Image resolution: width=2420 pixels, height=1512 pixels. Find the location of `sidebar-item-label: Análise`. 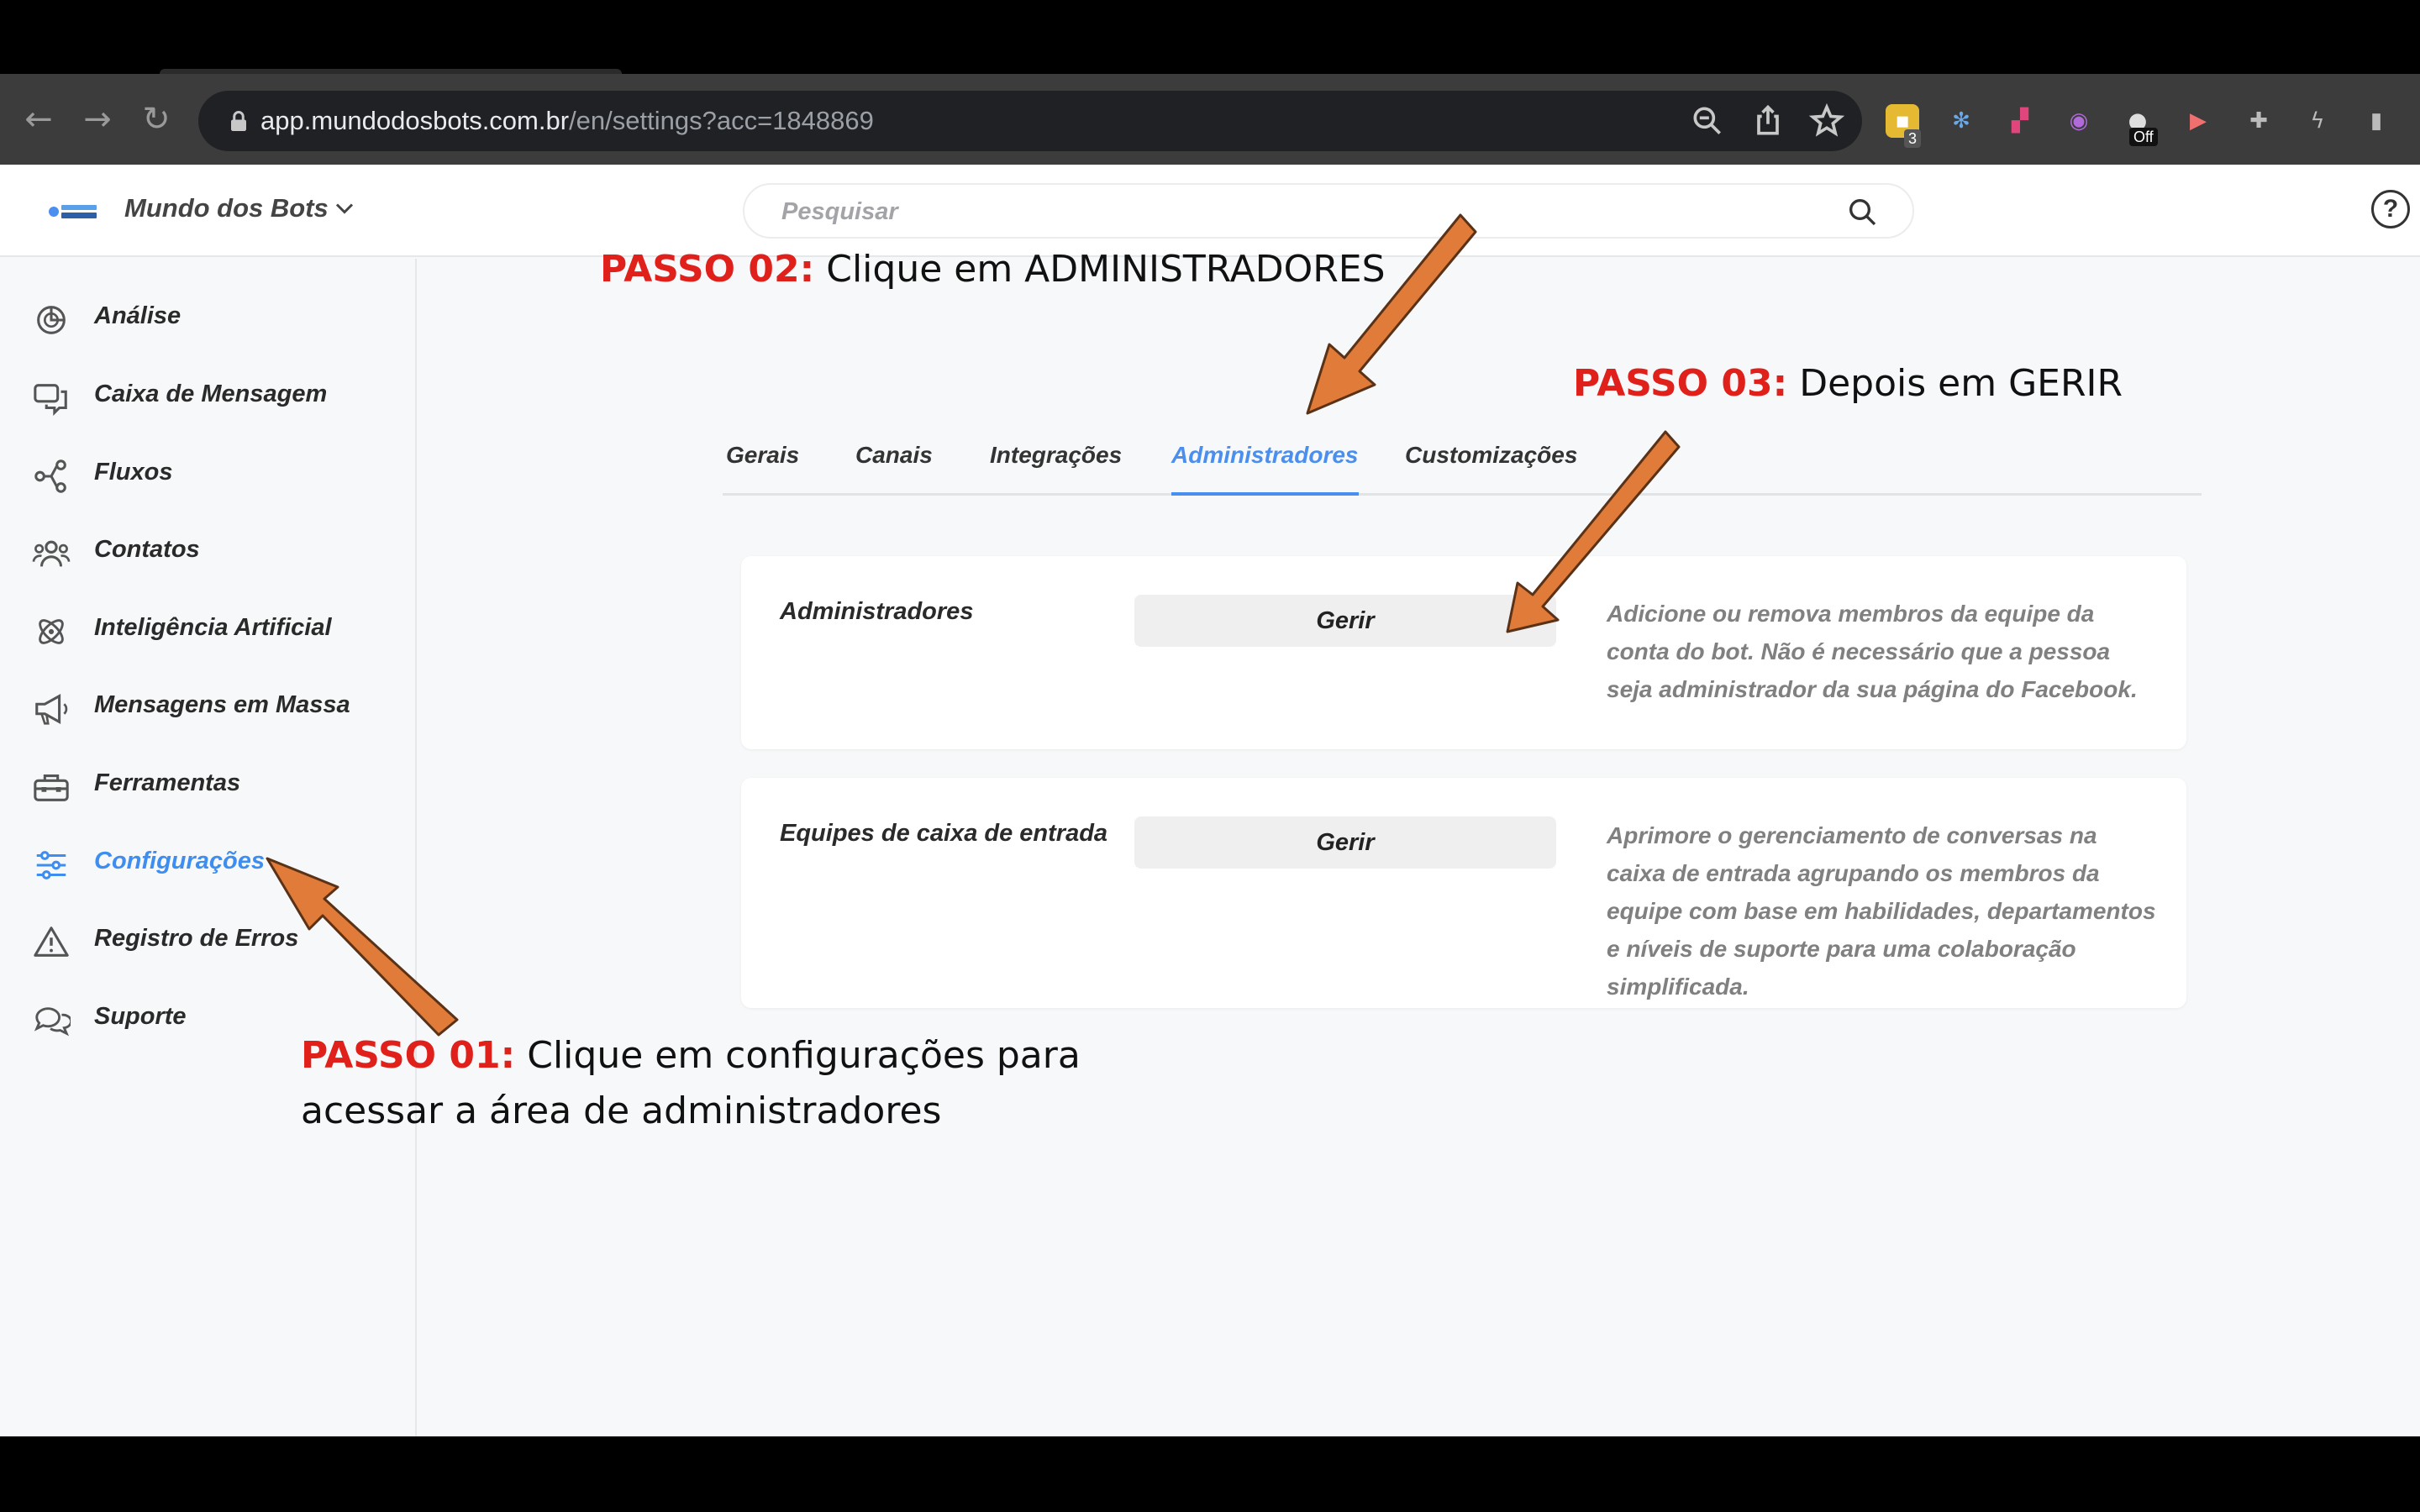

sidebar-item-label: Análise is located at coordinates (138, 315).